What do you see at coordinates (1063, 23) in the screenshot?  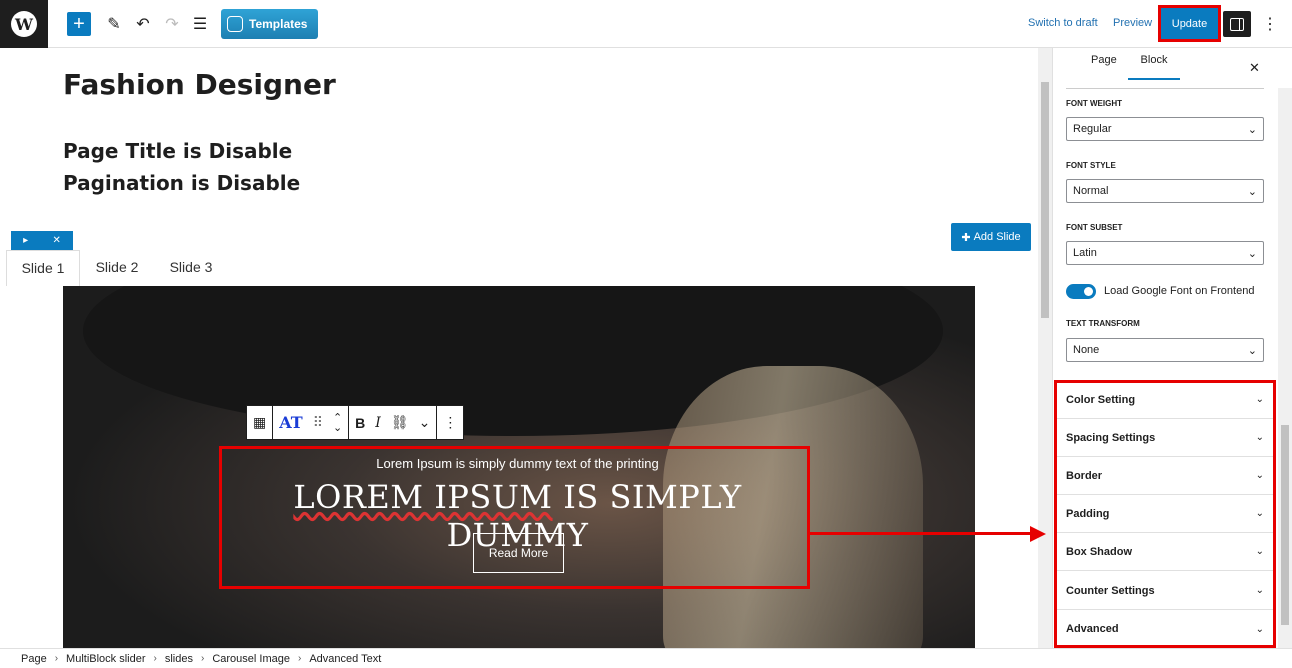 I see `switch-to-draft-link: Switch to draft` at bounding box center [1063, 23].